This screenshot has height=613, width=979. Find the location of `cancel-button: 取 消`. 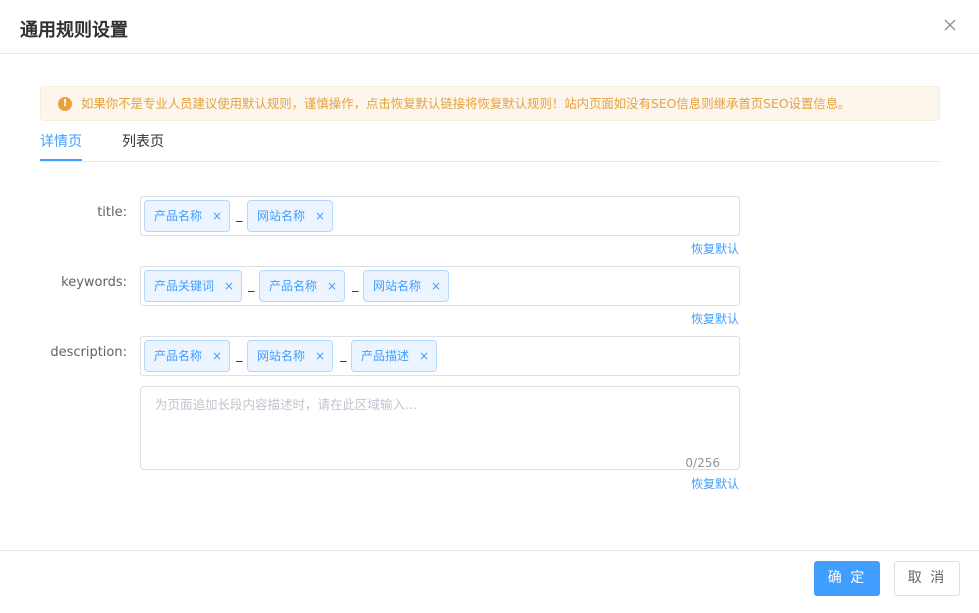

cancel-button: 取 消 is located at coordinates (927, 578).